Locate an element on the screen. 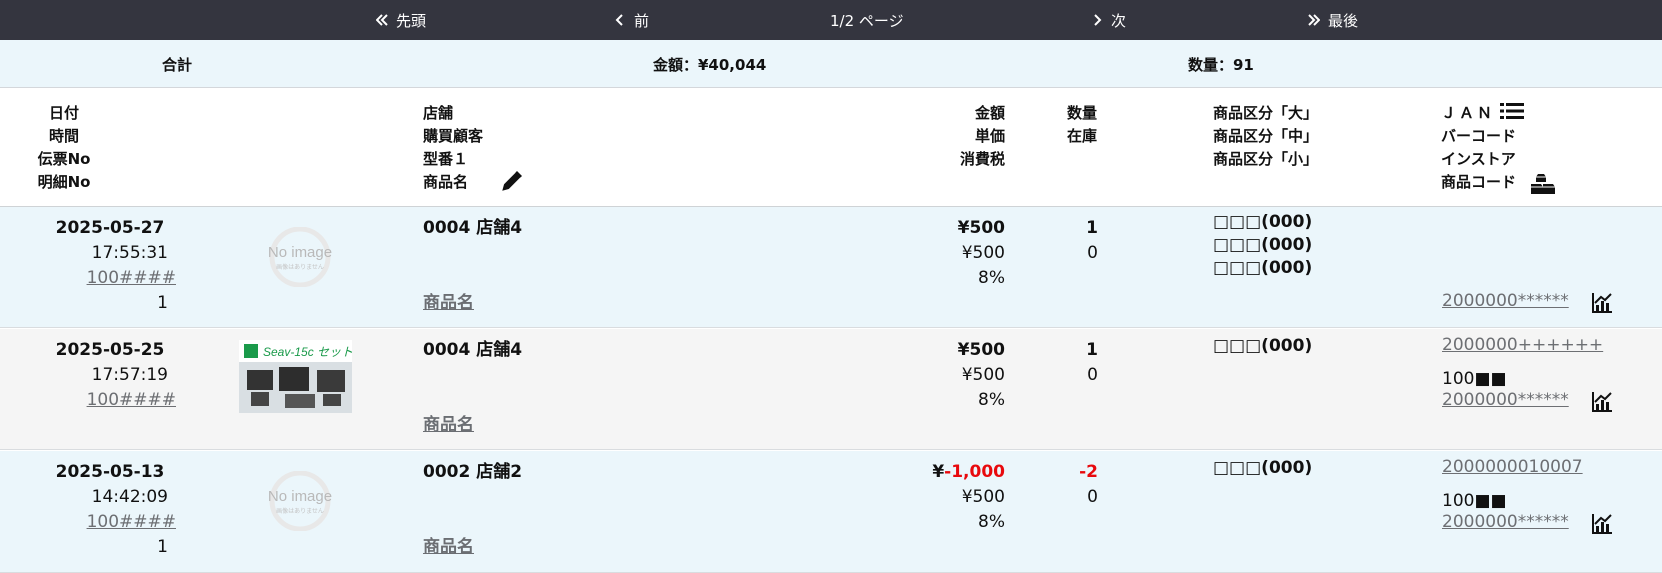  pencil-icon is located at coordinates (512, 181).